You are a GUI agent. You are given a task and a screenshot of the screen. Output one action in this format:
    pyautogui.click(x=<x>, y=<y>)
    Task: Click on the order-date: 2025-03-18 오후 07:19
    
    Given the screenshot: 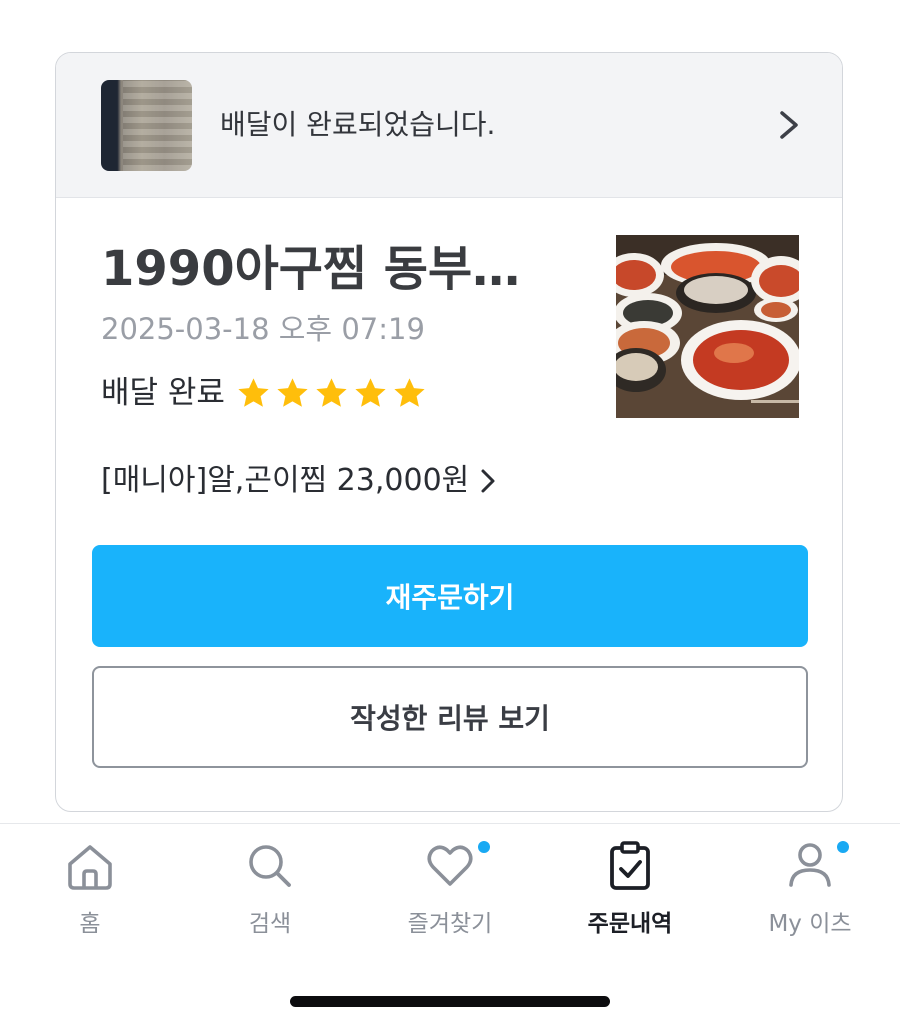 What is the action you would take?
    pyautogui.click(x=263, y=329)
    